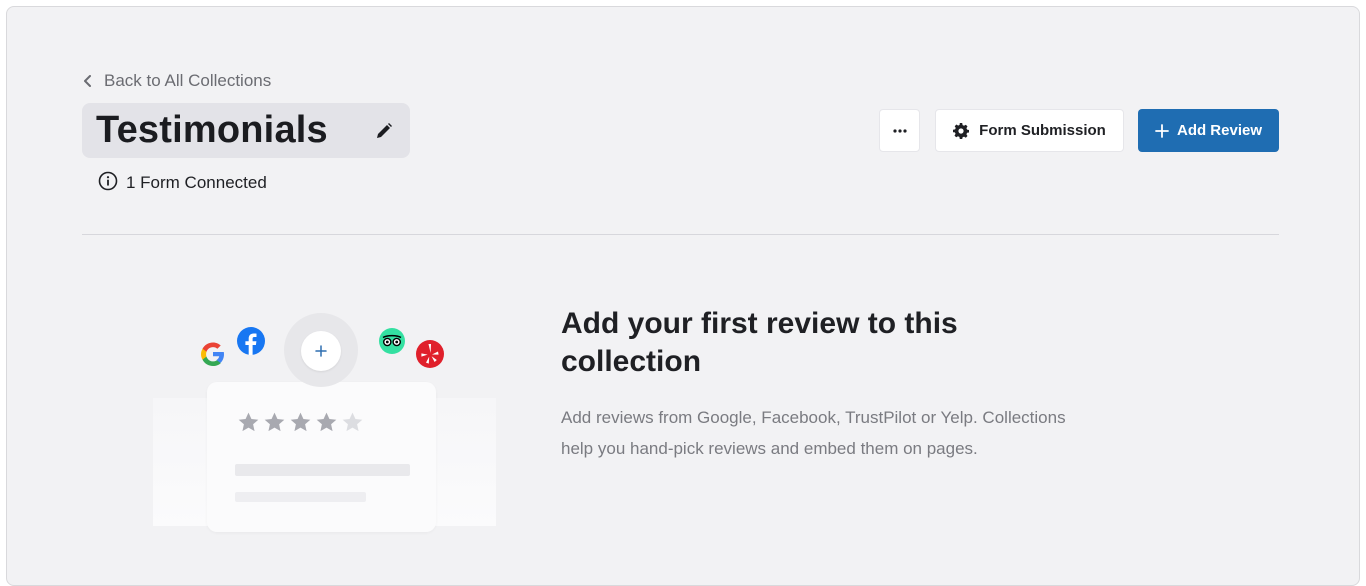 This screenshot has height=586, width=1366. I want to click on forms-connected-status: 1 Form Connected, so click(182, 183).